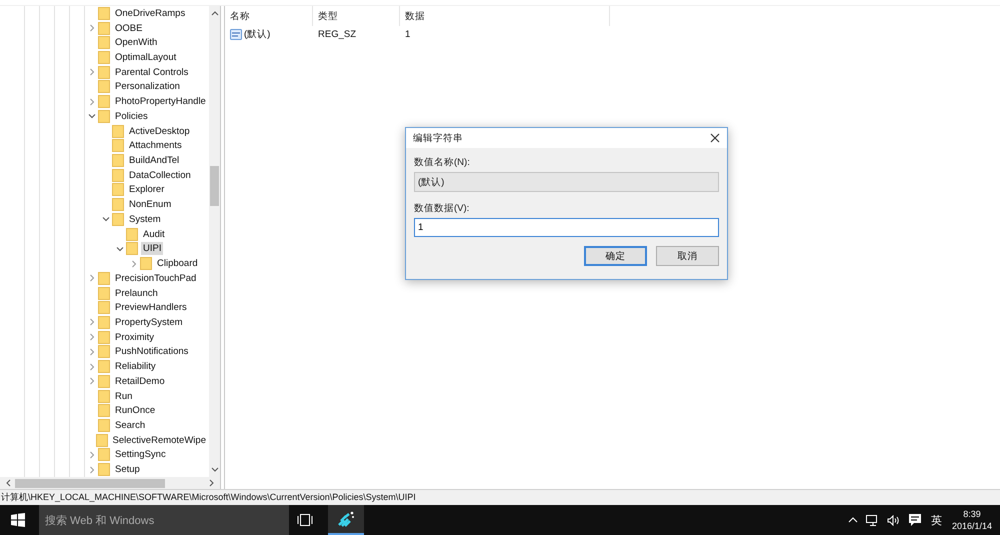 The image size is (1000, 535). I want to click on value-type: REG_SZ, so click(337, 35).